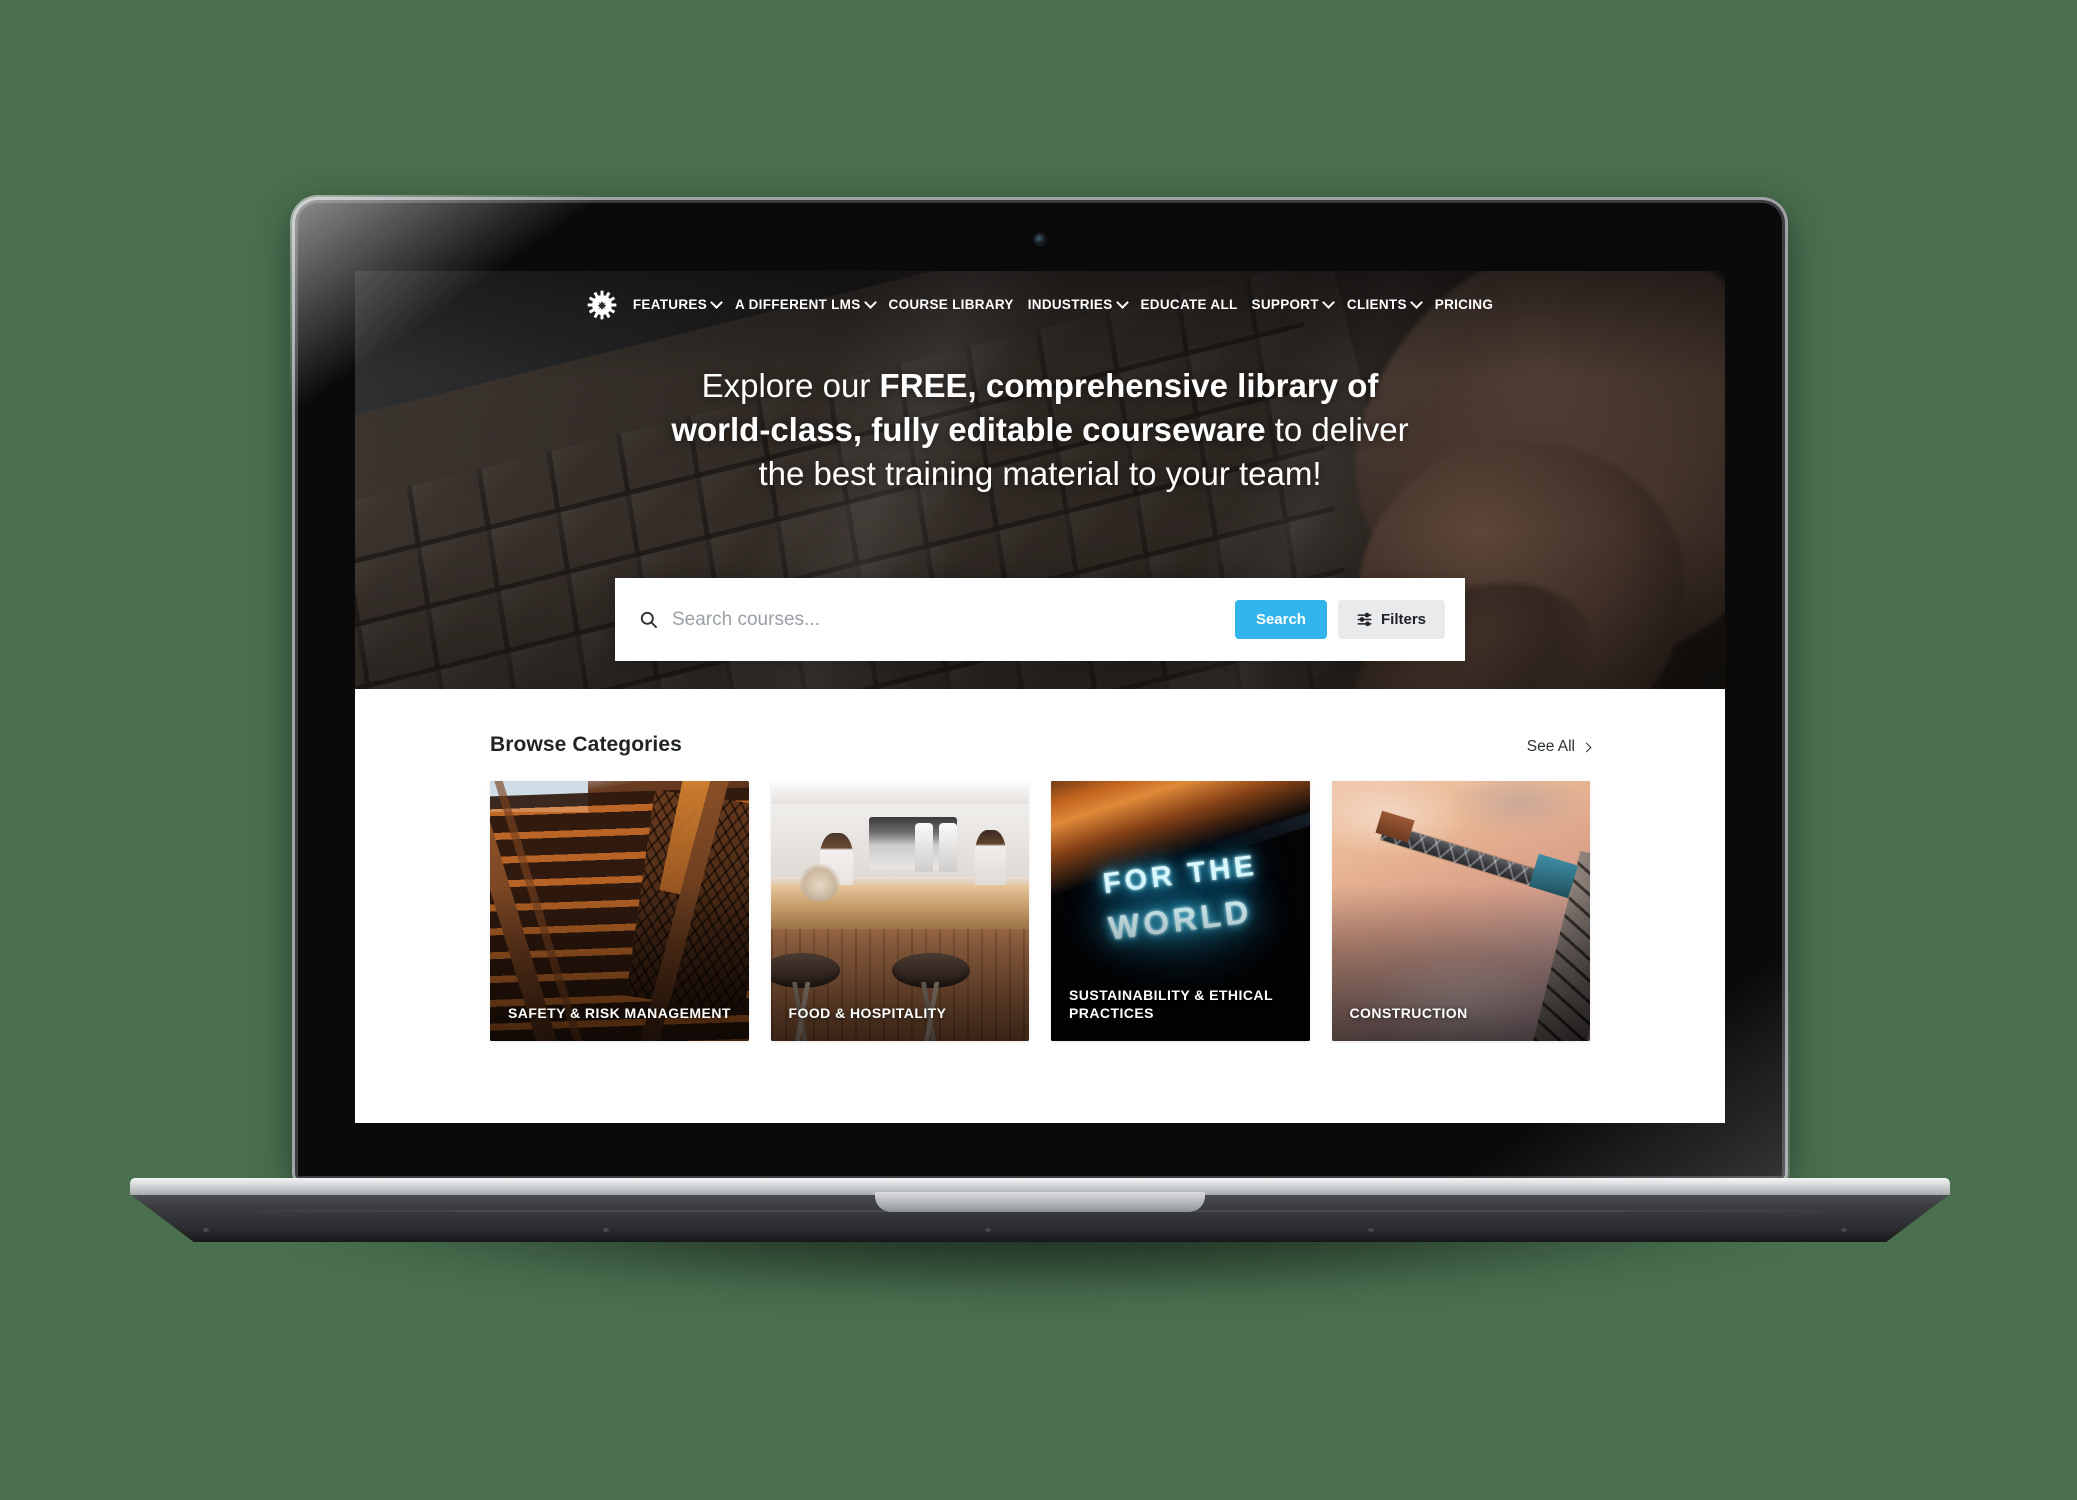 This screenshot has width=2077, height=1500. I want to click on nav-items-list: FEATURES A DIFFERENT LMS COURSE LIBRARY, so click(1062, 304).